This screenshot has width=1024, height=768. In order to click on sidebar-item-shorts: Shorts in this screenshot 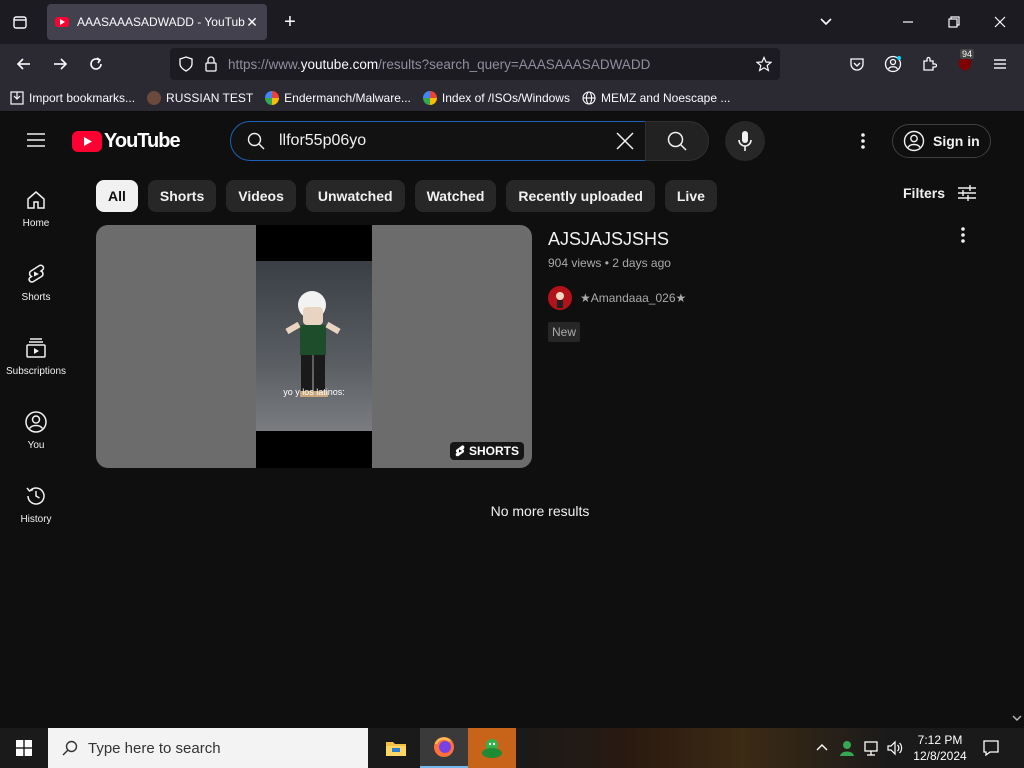, I will do `click(36, 292)`.